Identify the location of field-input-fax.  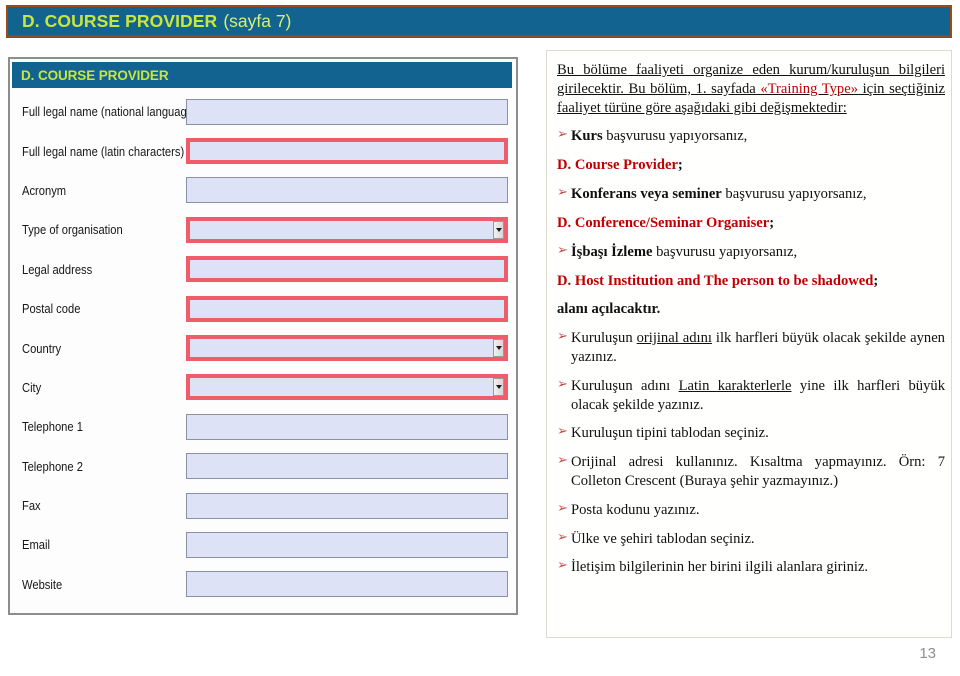
(347, 505).